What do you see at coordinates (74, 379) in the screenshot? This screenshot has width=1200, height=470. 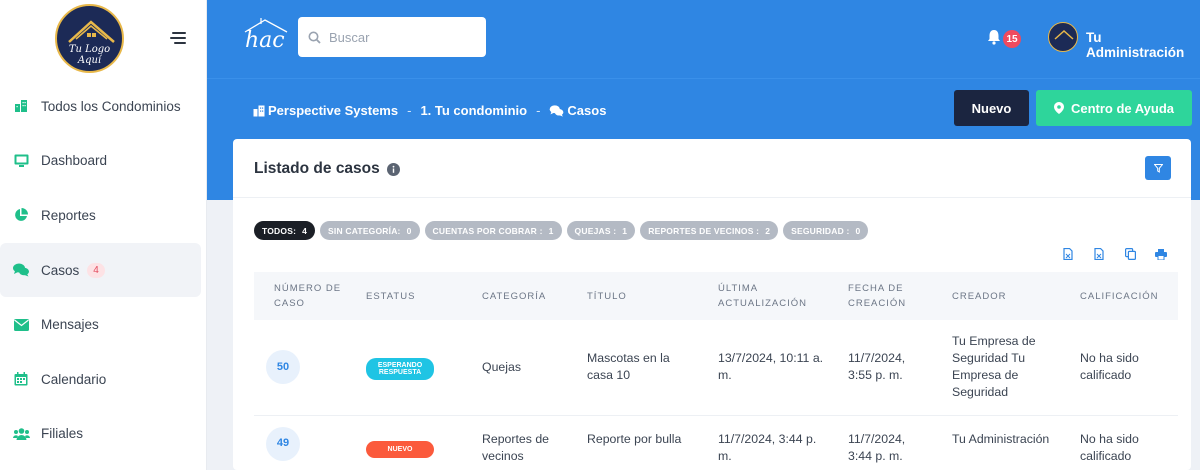 I see `sidebar-item-label: Calendario` at bounding box center [74, 379].